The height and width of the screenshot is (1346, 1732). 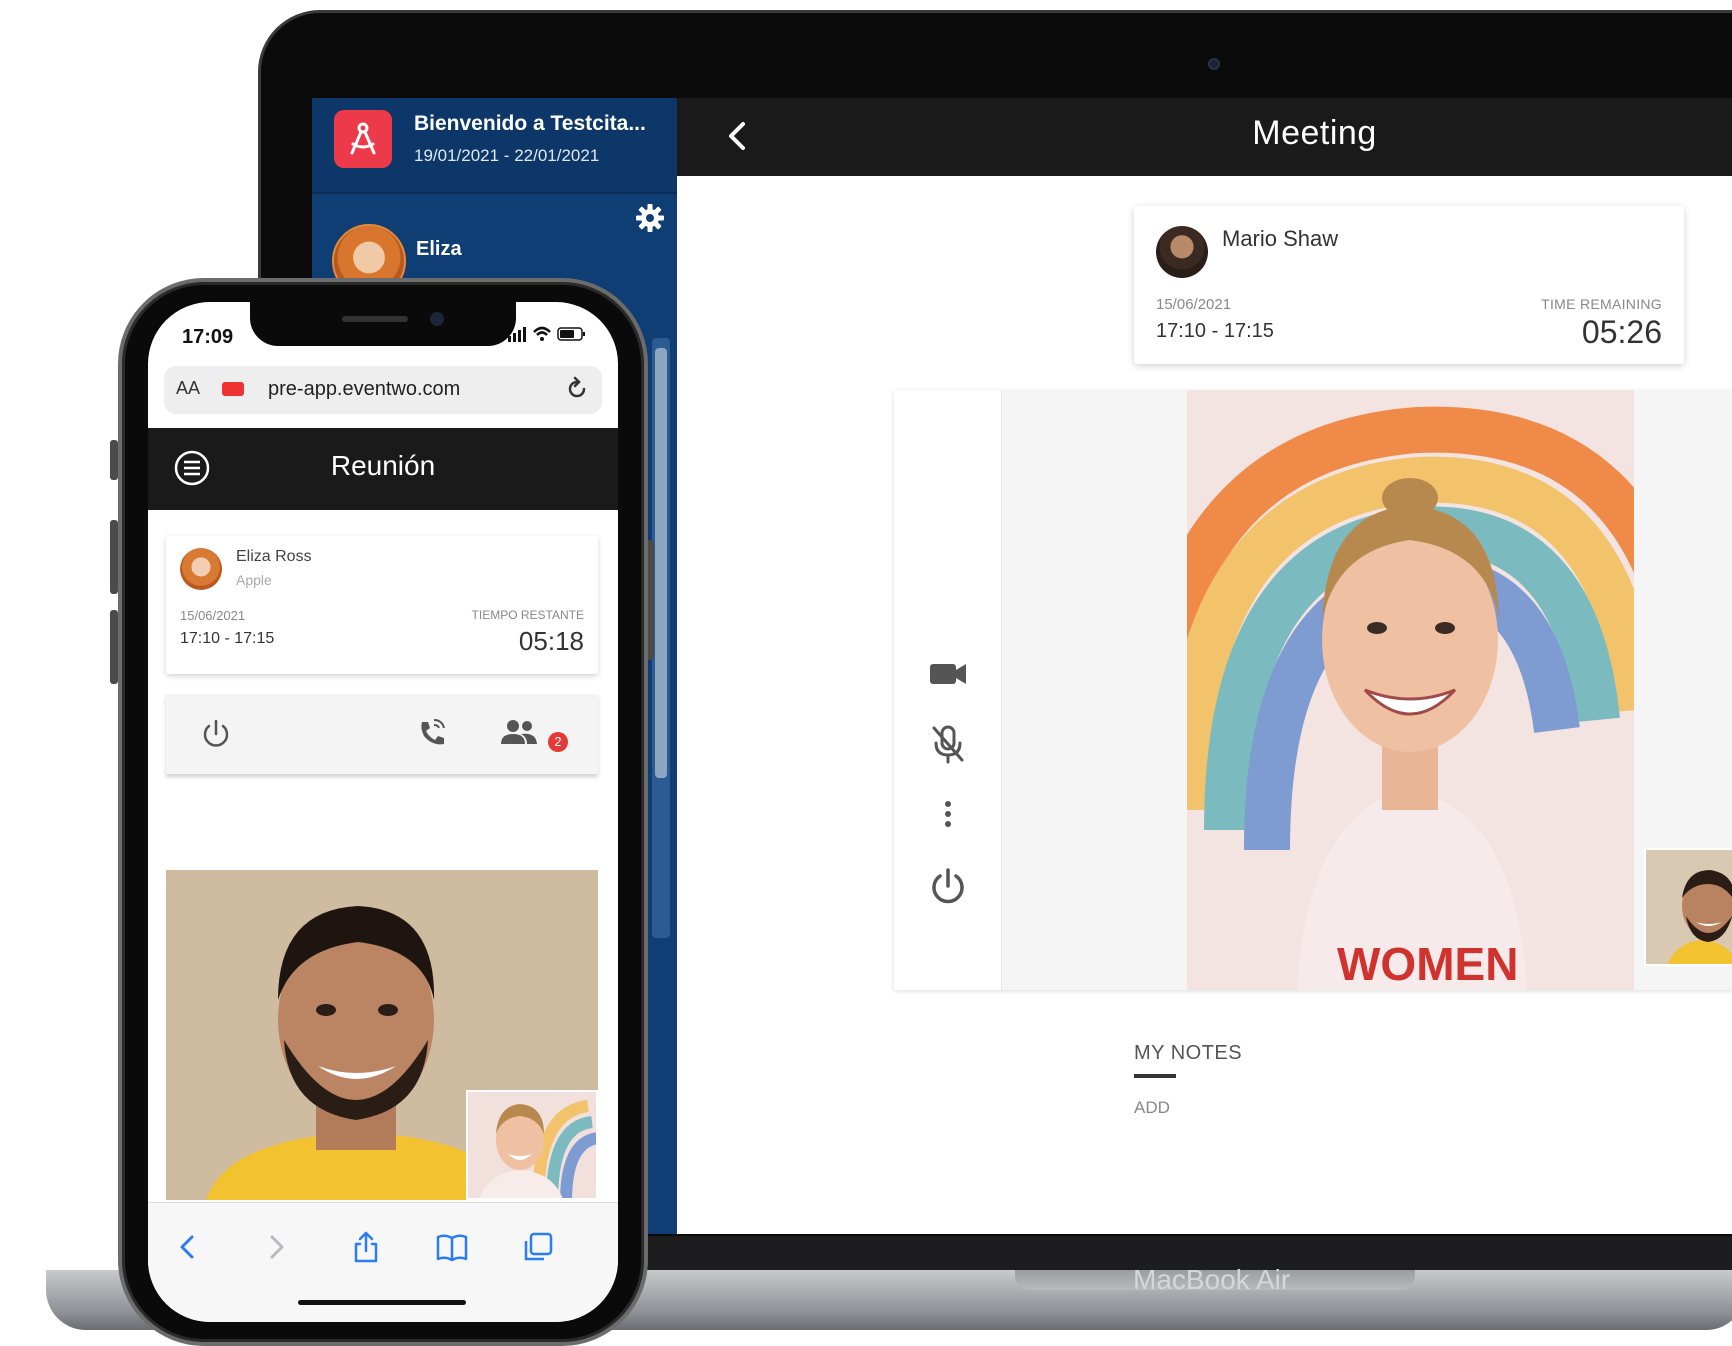 I want to click on page-title: Reunión, so click(x=383, y=465).